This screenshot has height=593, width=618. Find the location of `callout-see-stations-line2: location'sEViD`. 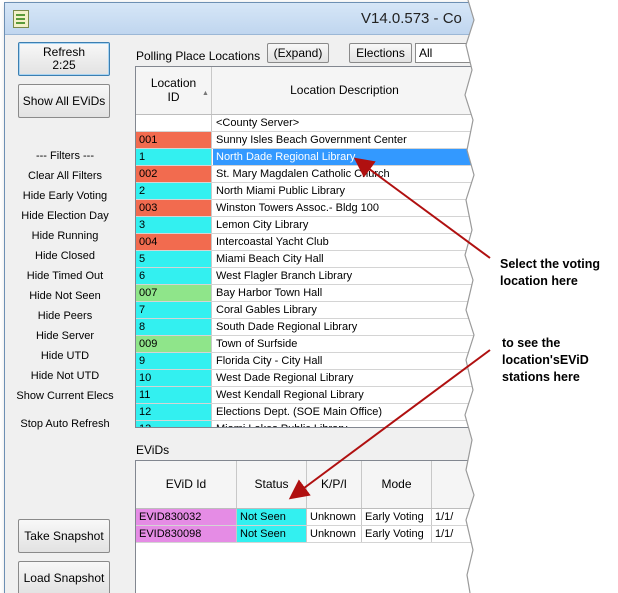

callout-see-stations-line2: location'sEViD is located at coordinates (545, 360).